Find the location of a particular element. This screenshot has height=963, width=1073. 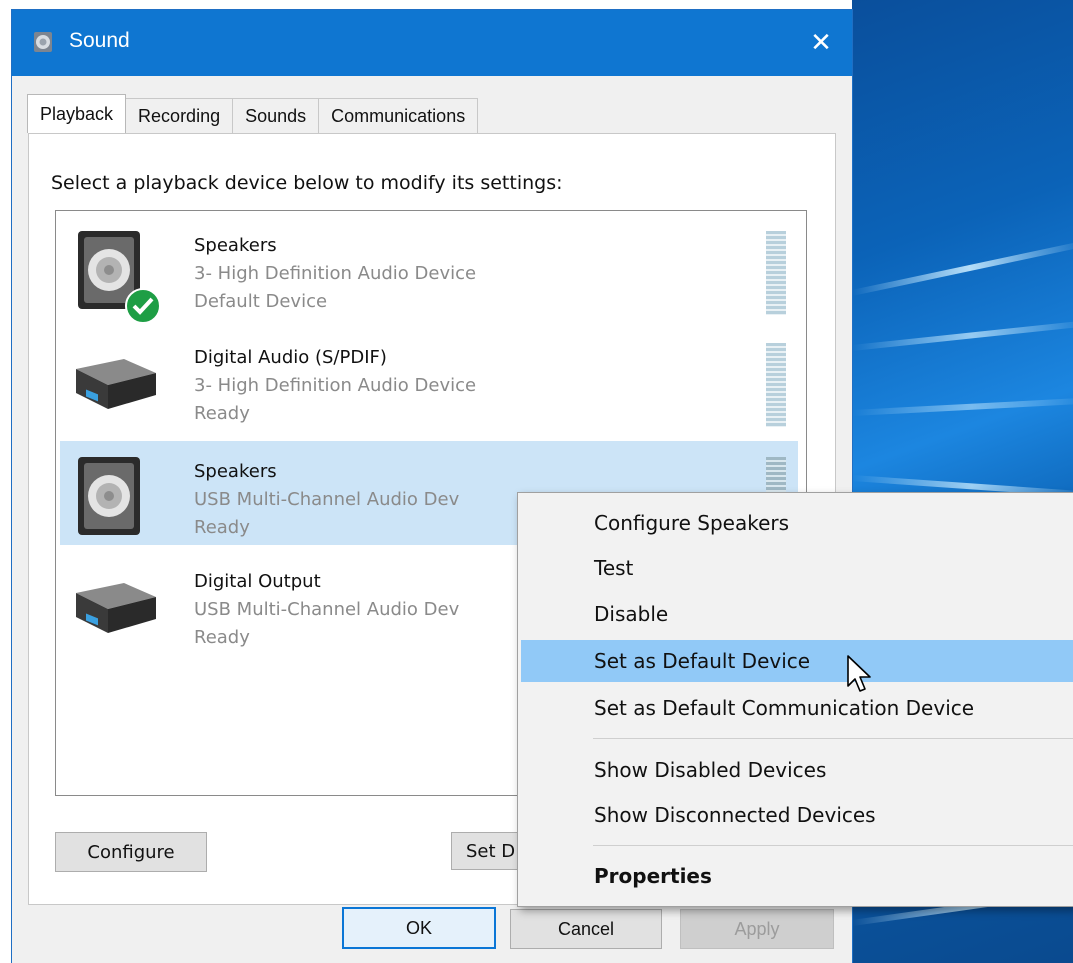

menu-item-set-default-device: Set as Default Device is located at coordinates (797, 661).